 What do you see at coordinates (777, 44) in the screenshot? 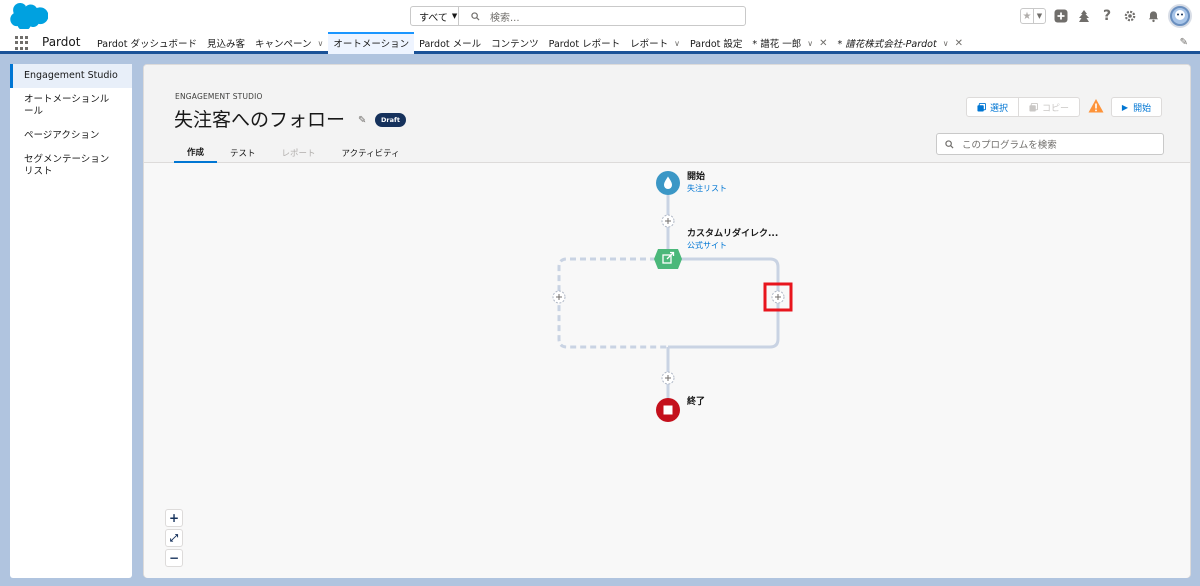
I see `nav-item-label: * 譜花 一郎` at bounding box center [777, 44].